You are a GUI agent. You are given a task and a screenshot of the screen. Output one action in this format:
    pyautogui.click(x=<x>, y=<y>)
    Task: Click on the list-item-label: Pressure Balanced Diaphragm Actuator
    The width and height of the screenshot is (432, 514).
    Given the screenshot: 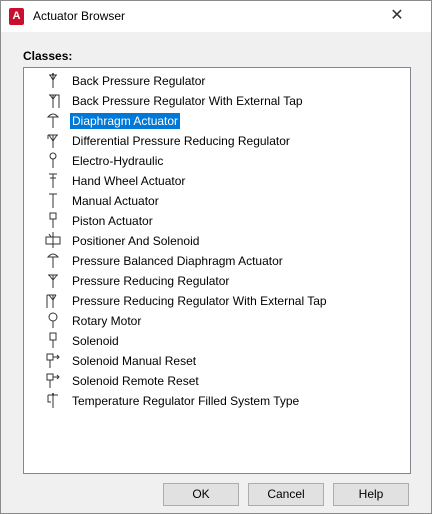 What is the action you would take?
    pyautogui.click(x=177, y=261)
    